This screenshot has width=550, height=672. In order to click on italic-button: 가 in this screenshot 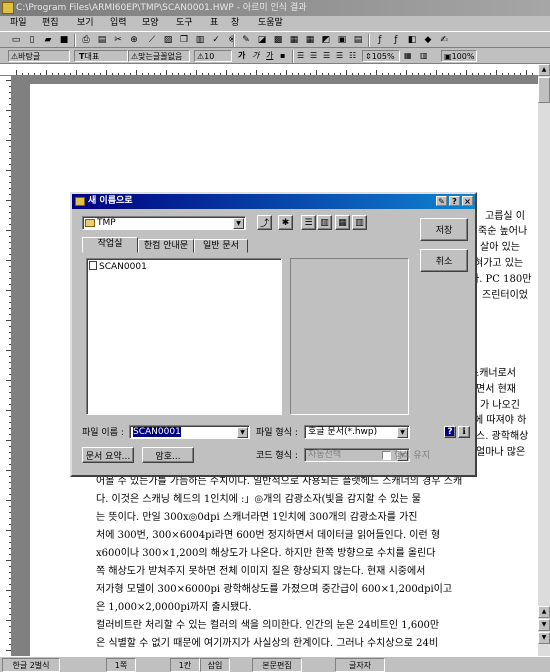, I will do `click(255, 56)`.